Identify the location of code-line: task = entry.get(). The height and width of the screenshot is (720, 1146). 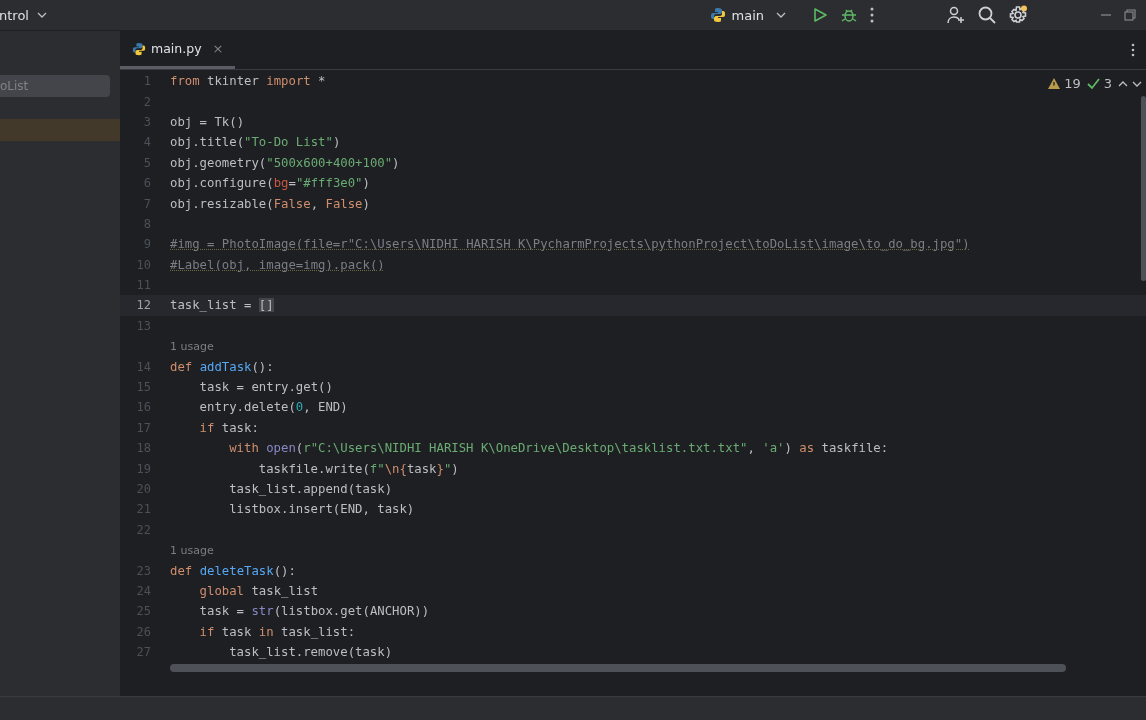
(266, 387).